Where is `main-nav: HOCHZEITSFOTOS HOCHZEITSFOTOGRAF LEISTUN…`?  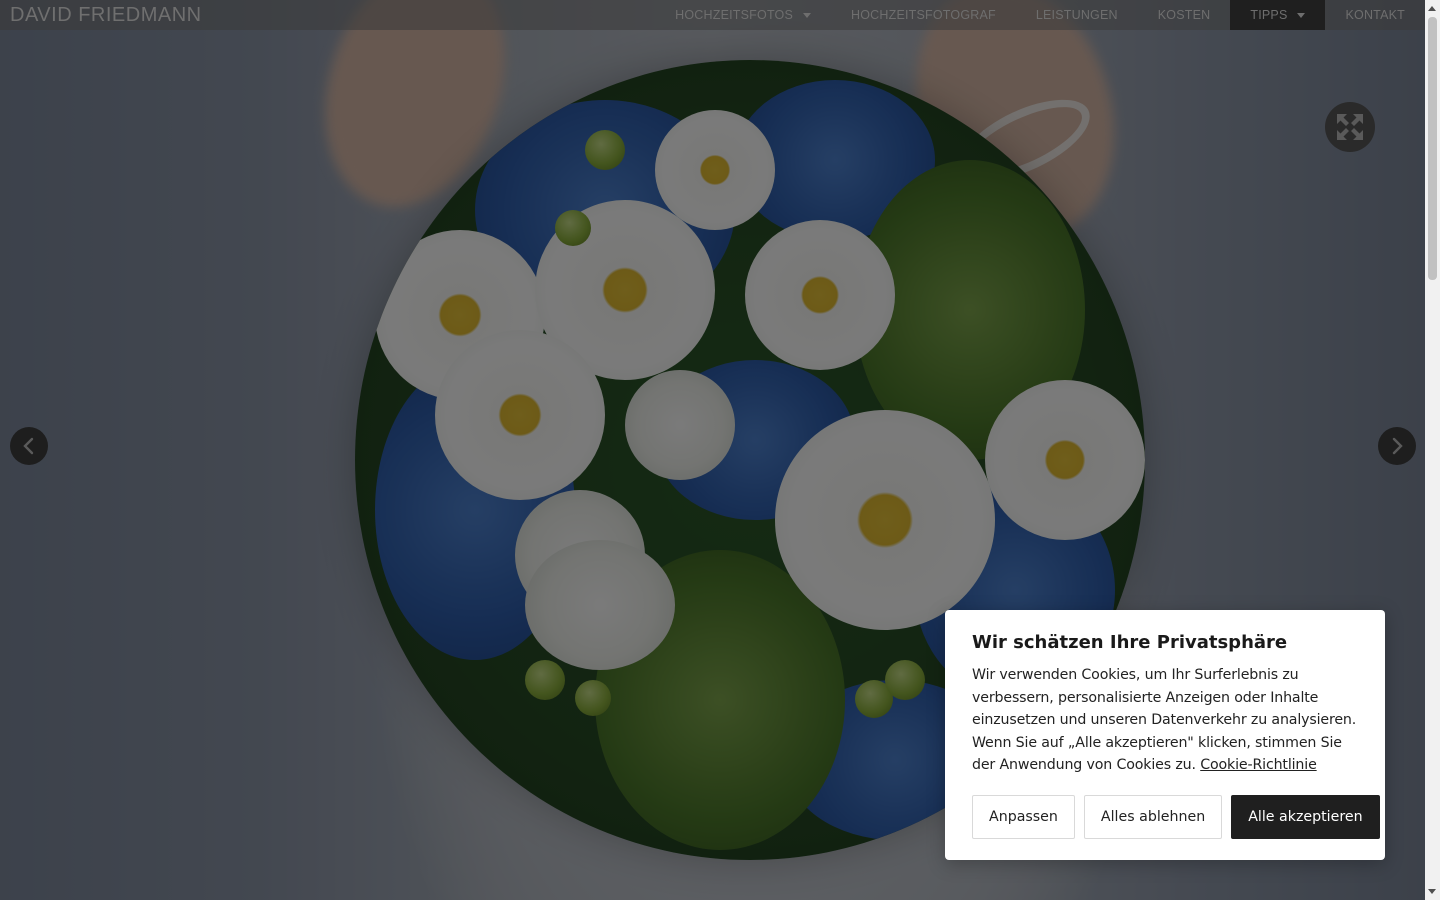
main-nav: HOCHZEITSFOTOS HOCHZEITSFOTOGRAF LEISTUN… is located at coordinates (1040, 15).